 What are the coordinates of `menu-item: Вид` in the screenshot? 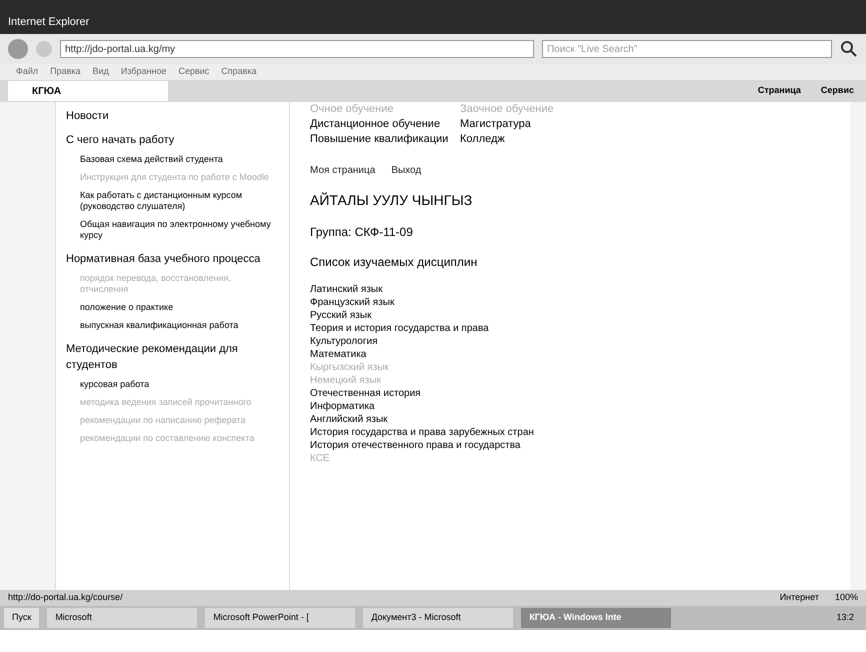 It's located at (100, 72).